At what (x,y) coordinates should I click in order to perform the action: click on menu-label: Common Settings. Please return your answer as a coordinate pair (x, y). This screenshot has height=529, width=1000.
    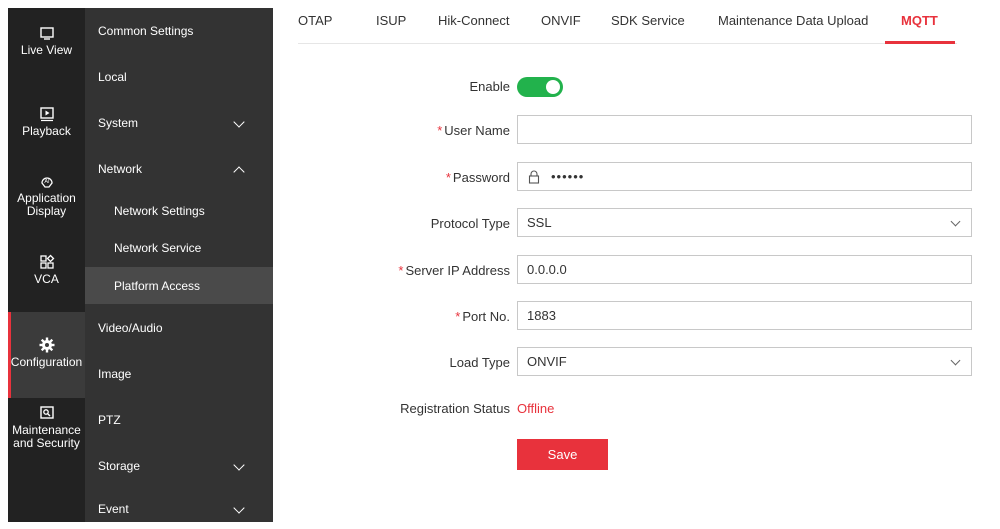
    Looking at the image, I should click on (146, 31).